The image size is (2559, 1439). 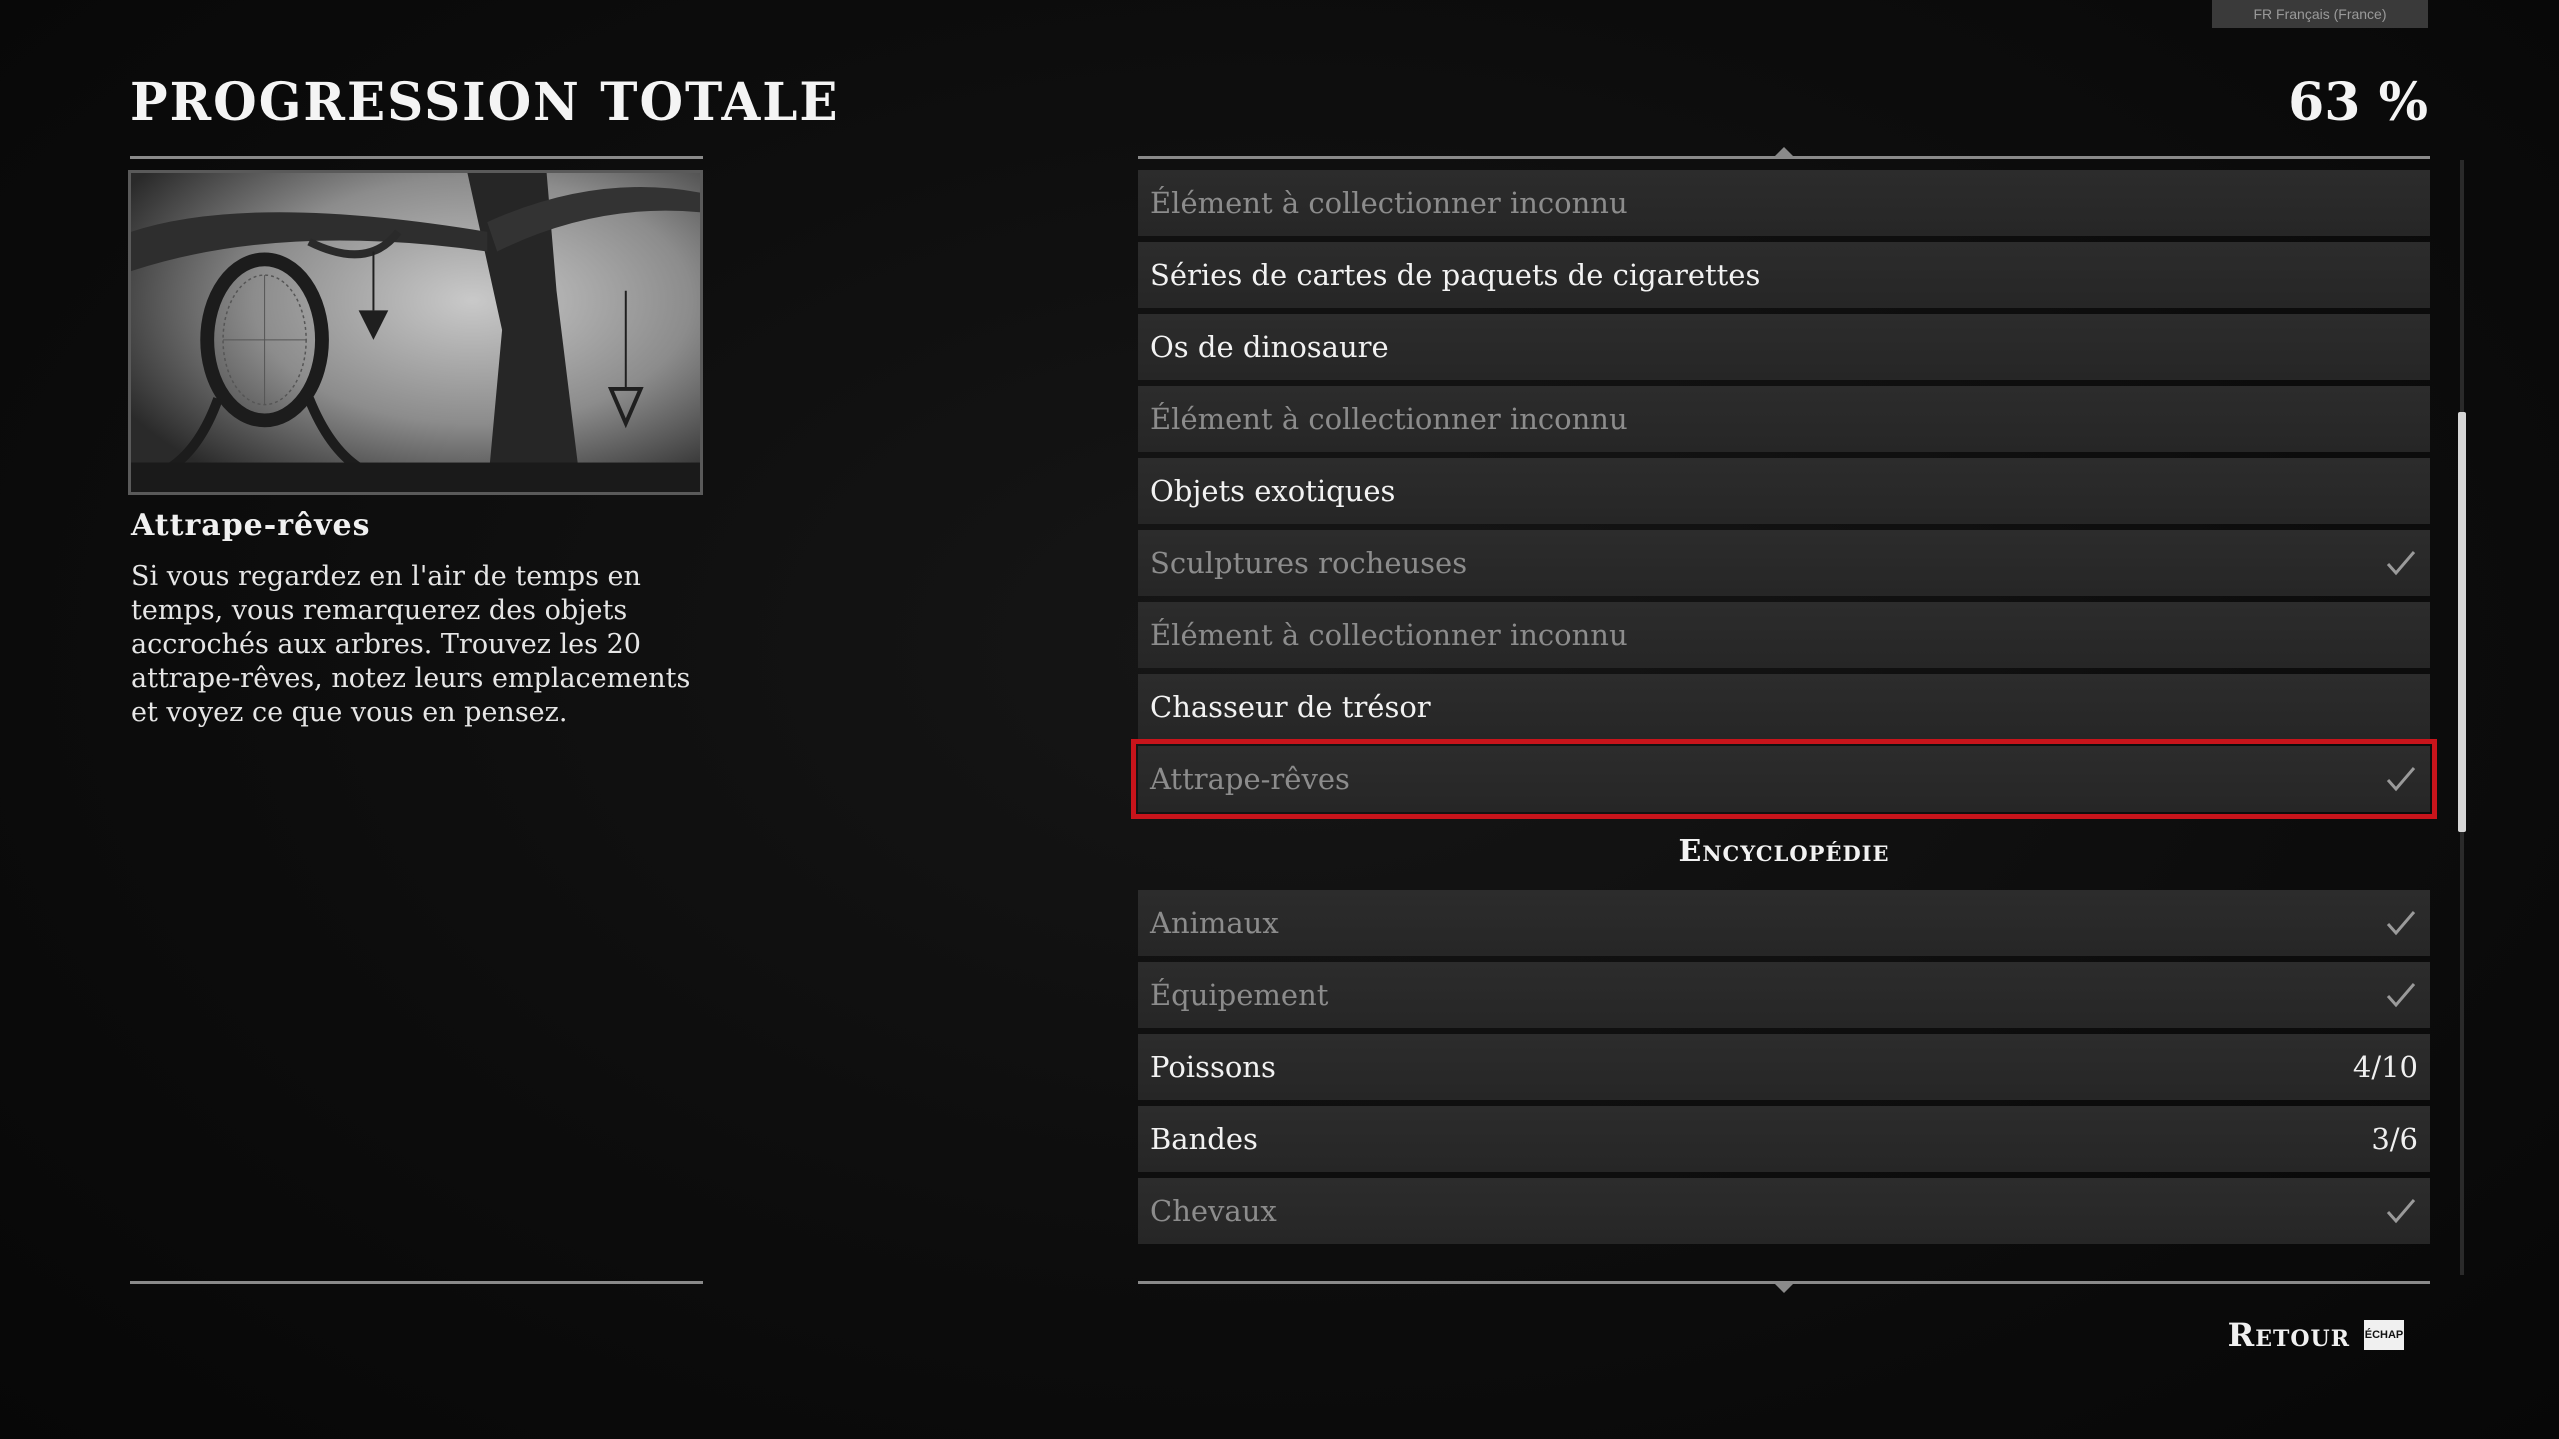 I want to click on list-item-label: Sculptures rocheuses, so click(x=1309, y=563).